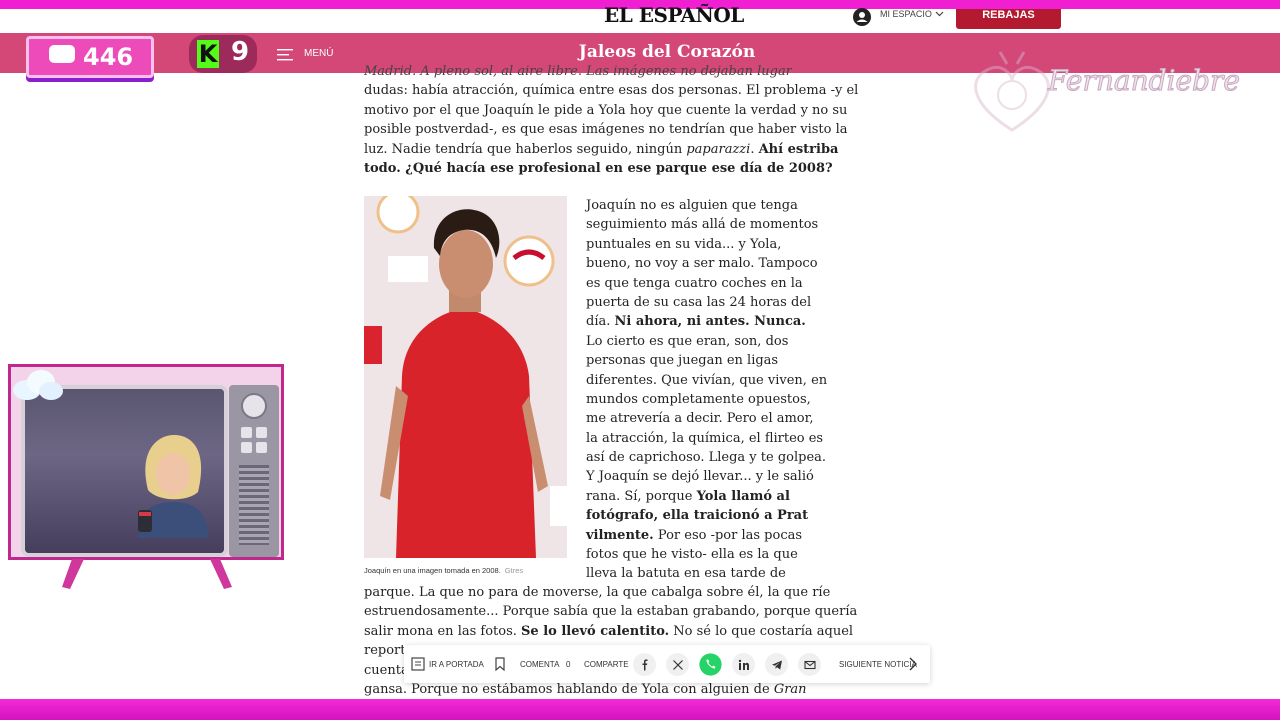 This screenshot has height=720, width=1280. I want to click on tv-speaker-grille, so click(254, 505).